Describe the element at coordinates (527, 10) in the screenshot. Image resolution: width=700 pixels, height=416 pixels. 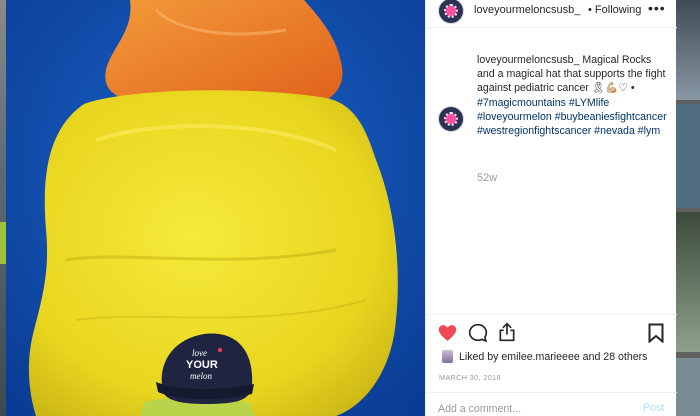
I see `header-username: loveyourmeloncsusb_` at that location.